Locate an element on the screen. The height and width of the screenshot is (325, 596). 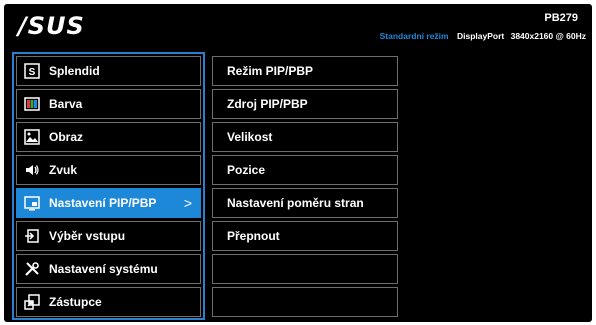
submenu-item-pip-mode: Režim PIP/PBP is located at coordinates (305, 71).